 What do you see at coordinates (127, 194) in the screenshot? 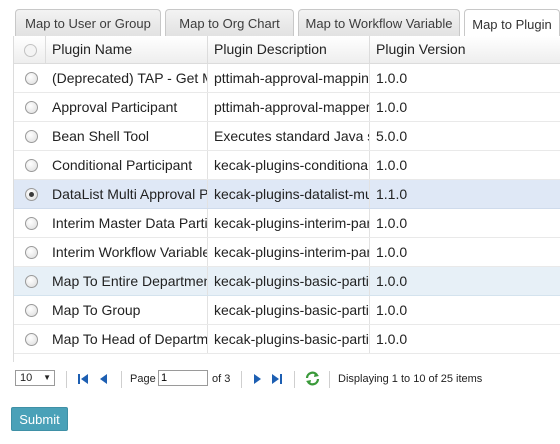
I see `plugin-name-cell: DataList Multi Approval Par` at bounding box center [127, 194].